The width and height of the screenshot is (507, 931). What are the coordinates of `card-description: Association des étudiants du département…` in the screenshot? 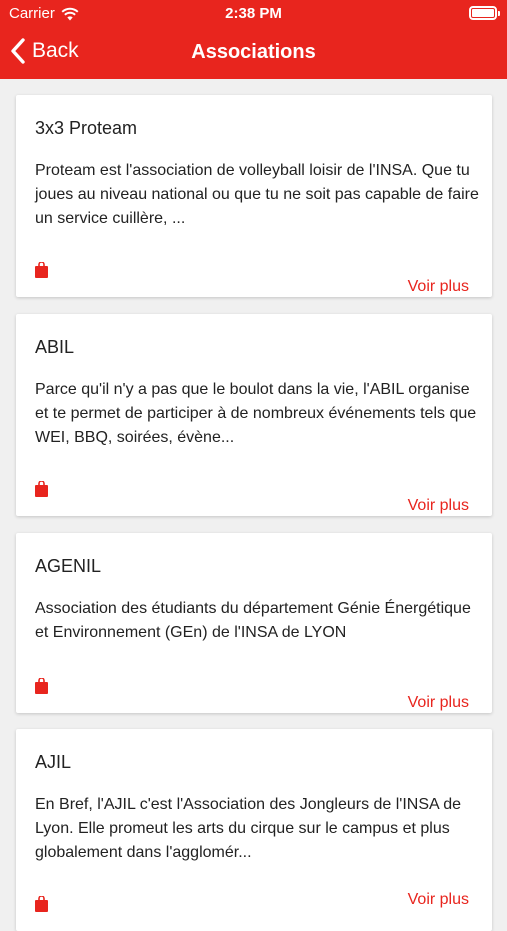 It's located at (253, 620).